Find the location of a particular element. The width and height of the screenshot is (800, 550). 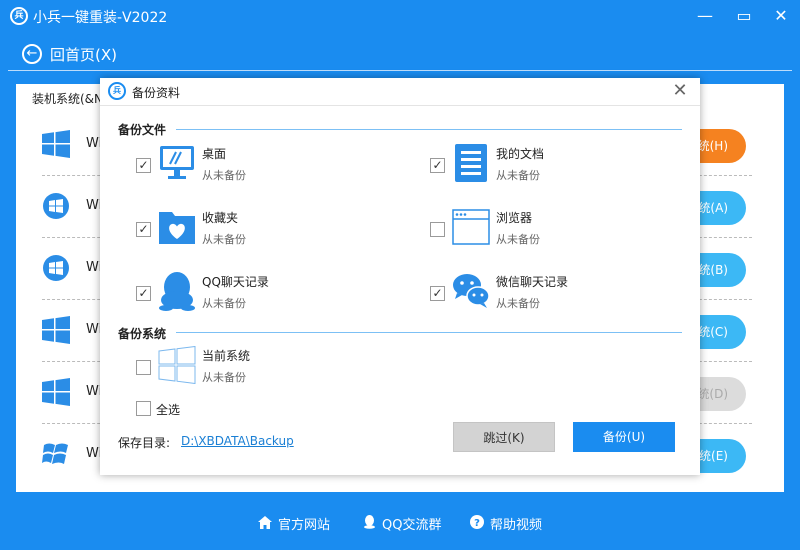

qq-group-link: QQ交流群 is located at coordinates (402, 523).